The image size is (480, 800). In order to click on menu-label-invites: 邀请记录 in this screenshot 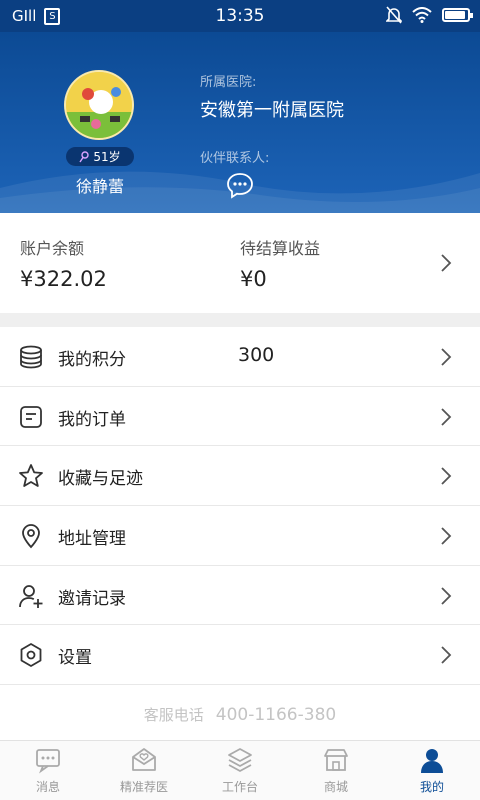, I will do `click(92, 598)`.